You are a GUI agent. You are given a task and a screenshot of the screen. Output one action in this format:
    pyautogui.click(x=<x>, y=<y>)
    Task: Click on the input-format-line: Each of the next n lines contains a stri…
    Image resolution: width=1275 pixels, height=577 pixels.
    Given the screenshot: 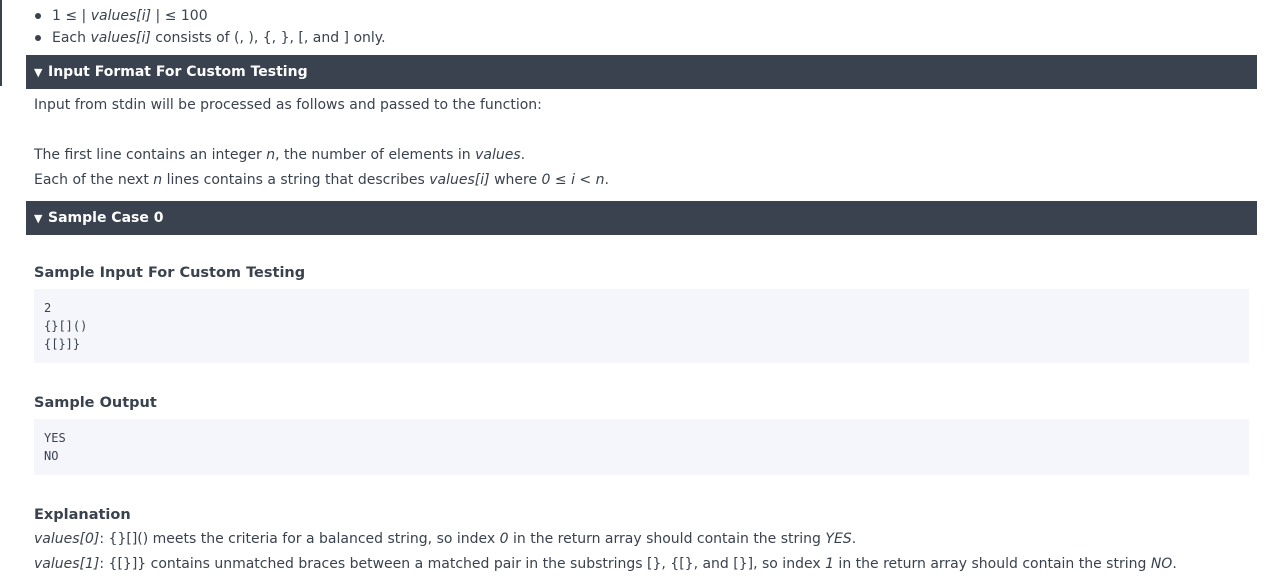 What is the action you would take?
    pyautogui.click(x=321, y=180)
    